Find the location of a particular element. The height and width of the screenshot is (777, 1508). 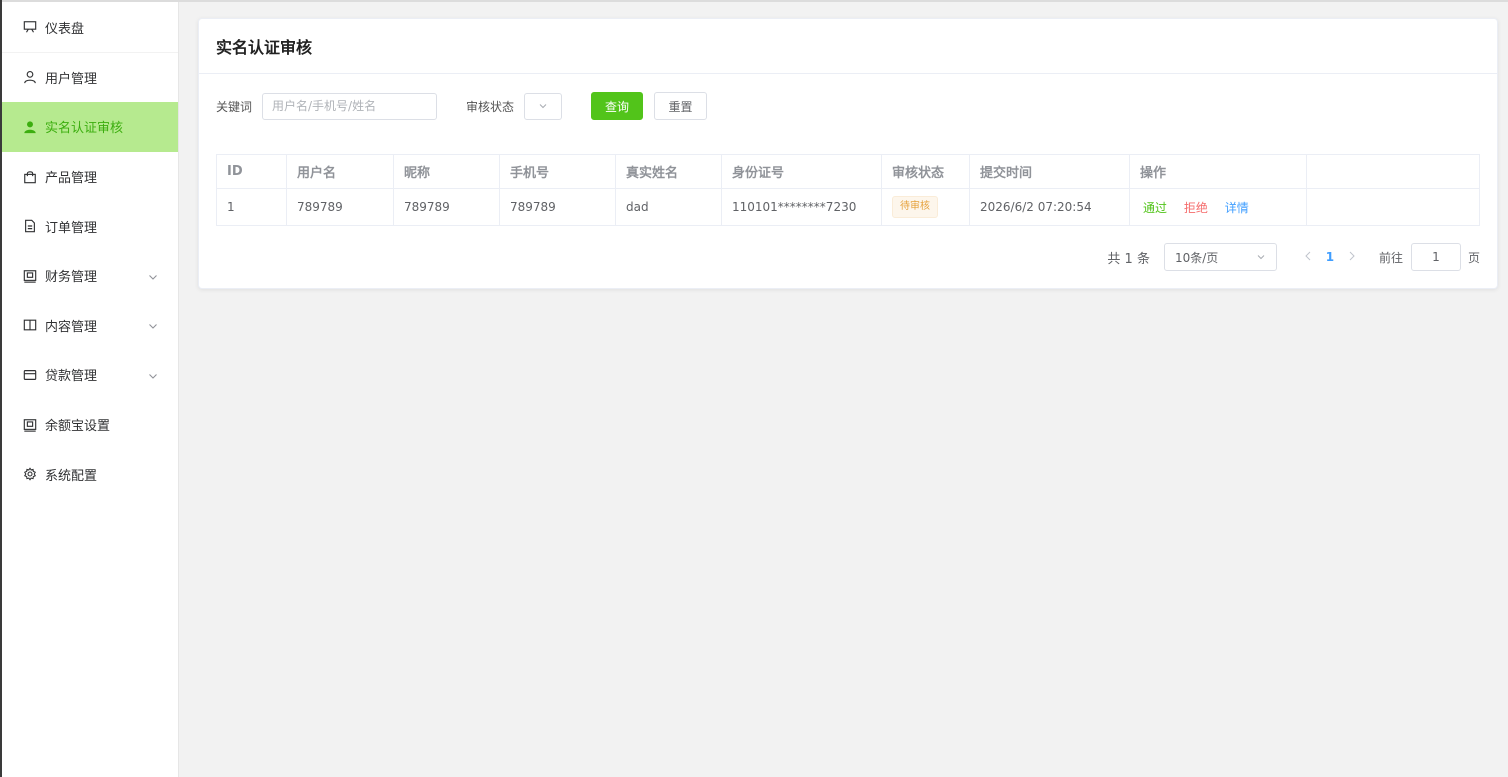

sidebar-item-label: 余额宝设置 is located at coordinates (78, 427).